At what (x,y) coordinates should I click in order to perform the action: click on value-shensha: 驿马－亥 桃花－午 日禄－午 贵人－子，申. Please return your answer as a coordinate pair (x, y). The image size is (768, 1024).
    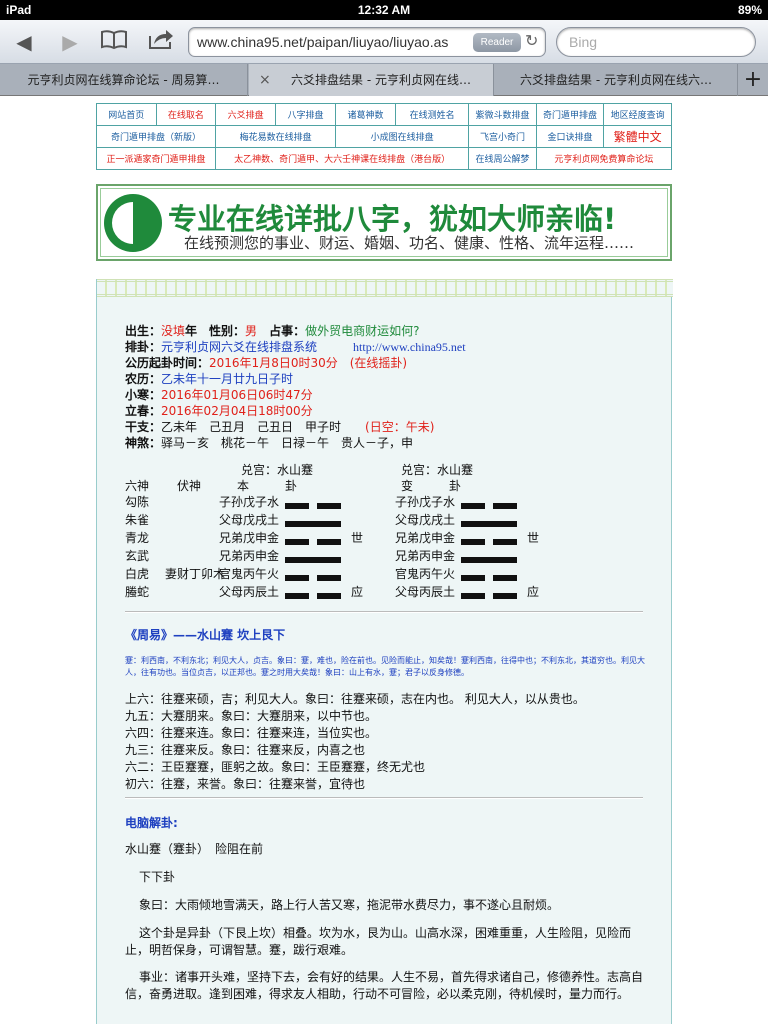
    Looking at the image, I should click on (287, 443).